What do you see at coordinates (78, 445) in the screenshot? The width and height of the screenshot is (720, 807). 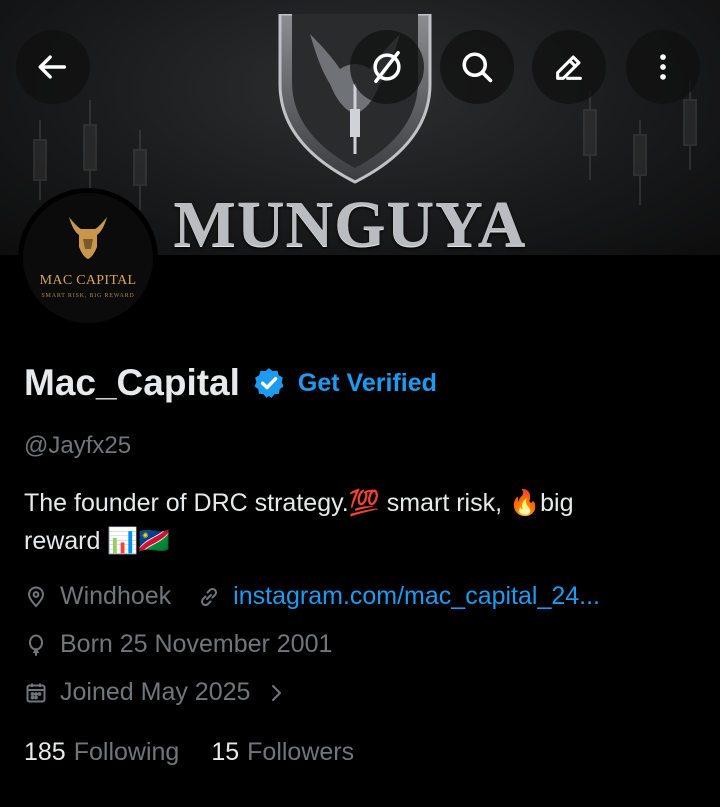 I see `profile-handle: @Jayfx25` at bounding box center [78, 445].